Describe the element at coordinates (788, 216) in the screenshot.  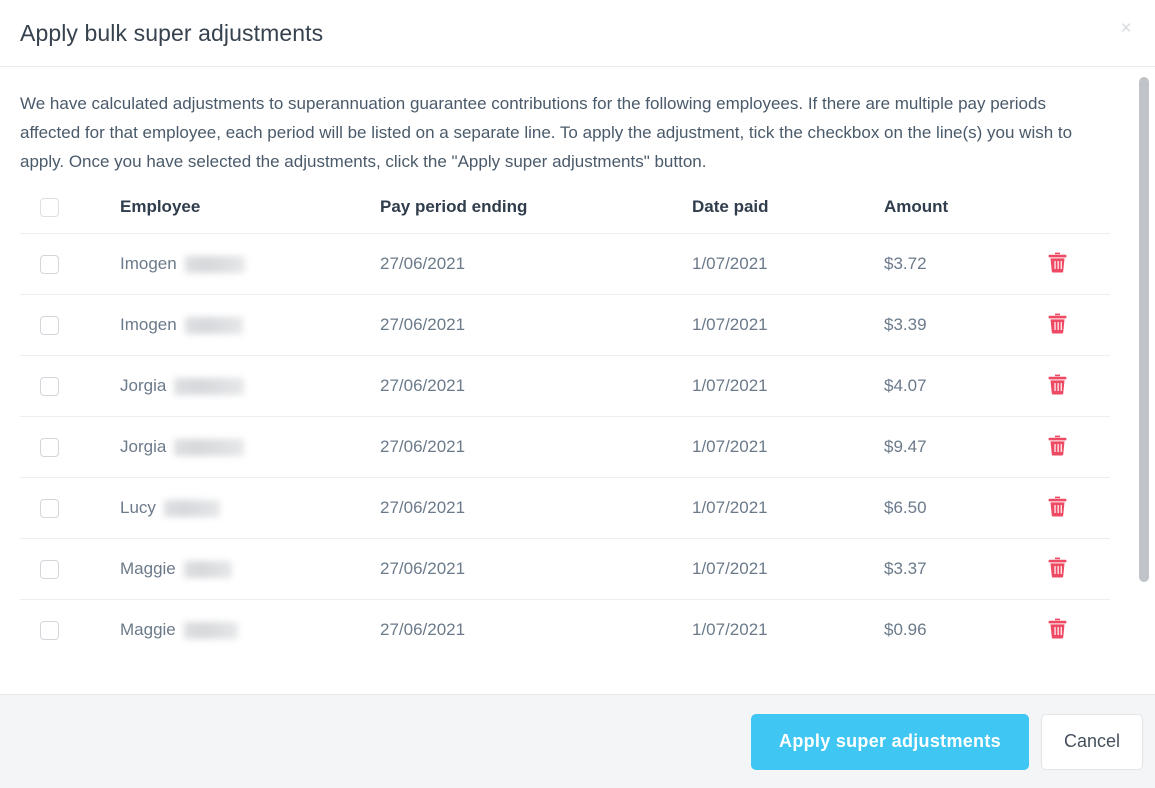
I see `column-header-date-paid: Date paid` at that location.